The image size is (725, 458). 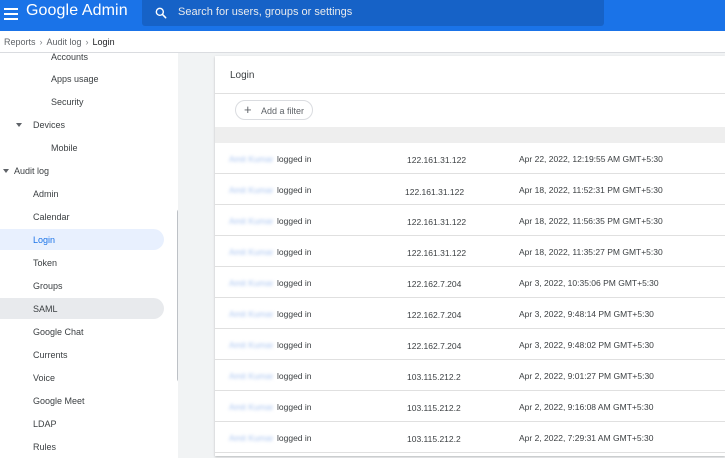 I want to click on sidebar-item-label: Voice, so click(x=44, y=377).